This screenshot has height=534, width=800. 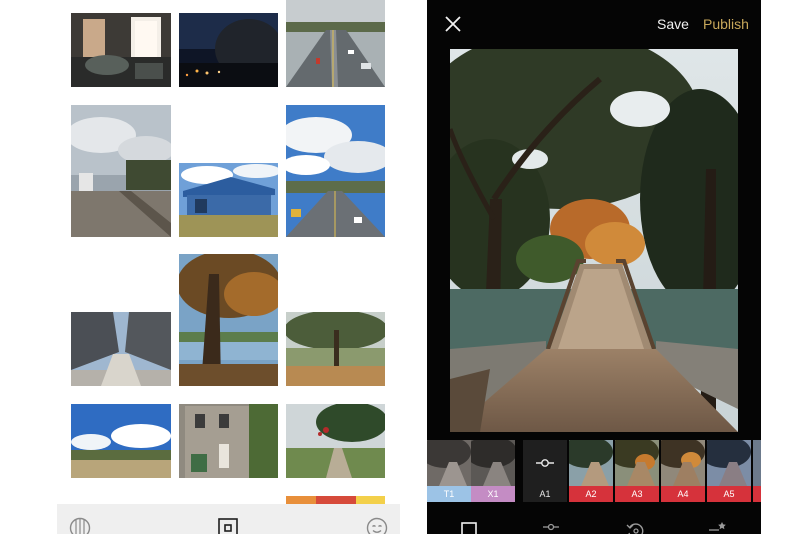 What do you see at coordinates (80, 525) in the screenshot?
I see `globe-icon` at bounding box center [80, 525].